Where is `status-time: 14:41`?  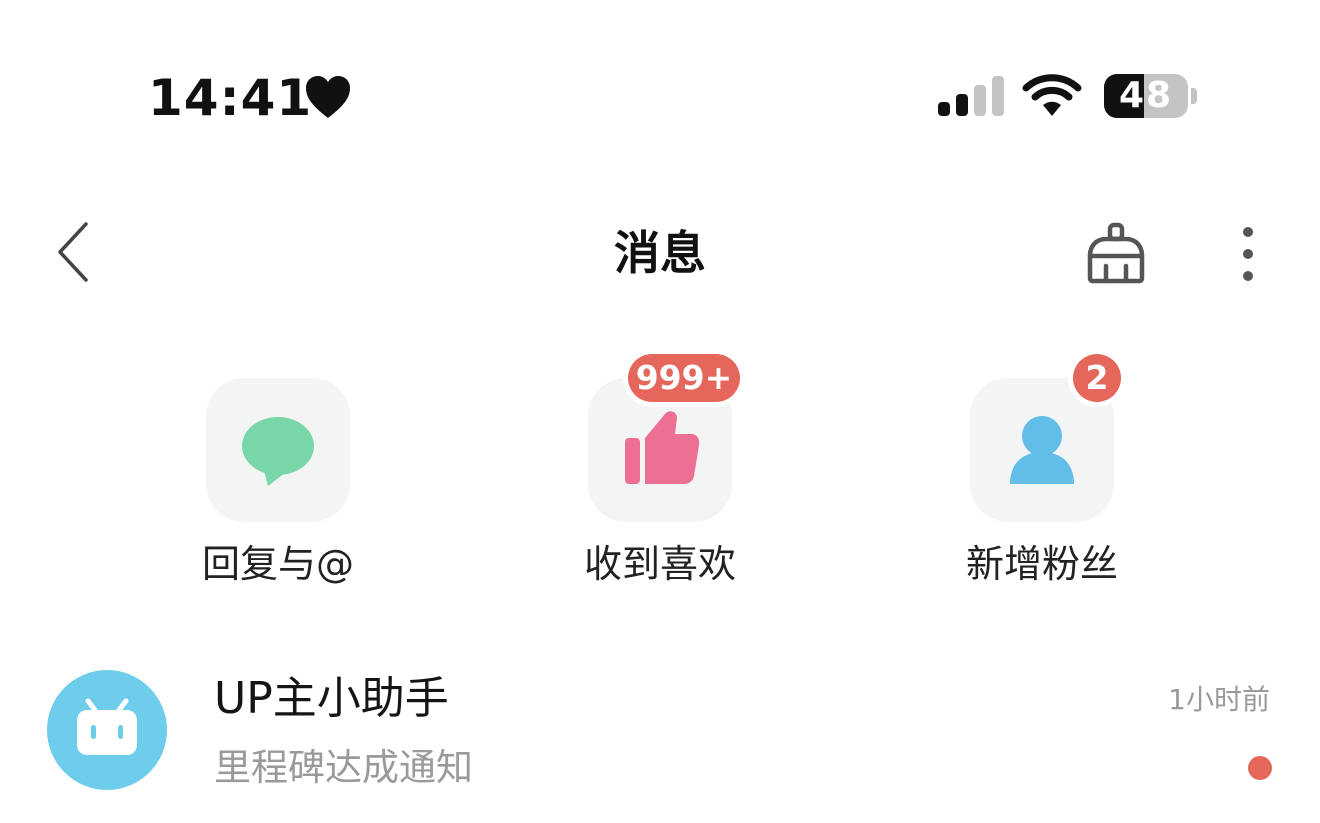
status-time: 14:41 is located at coordinates (230, 98).